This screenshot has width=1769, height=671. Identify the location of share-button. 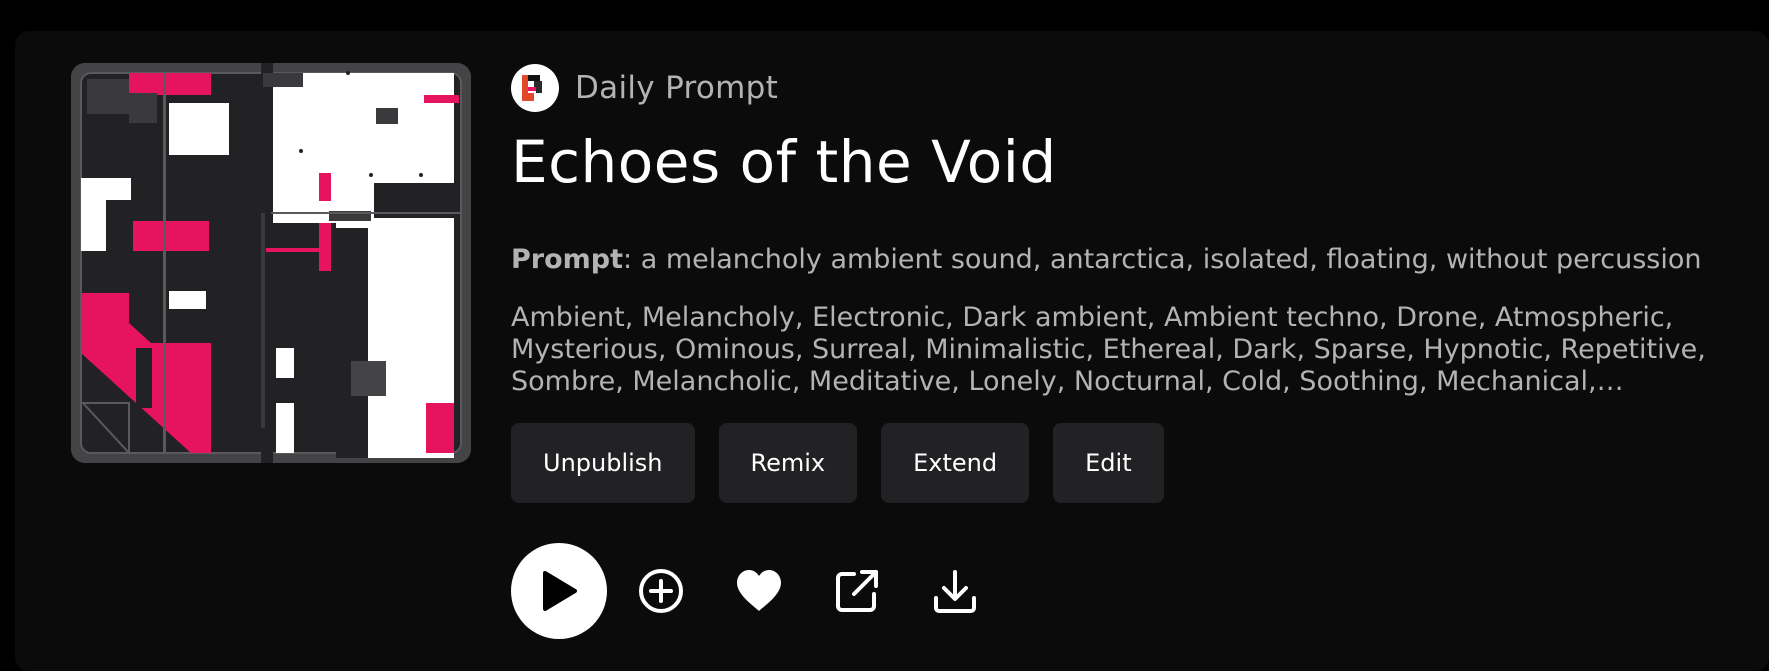
(857, 591).